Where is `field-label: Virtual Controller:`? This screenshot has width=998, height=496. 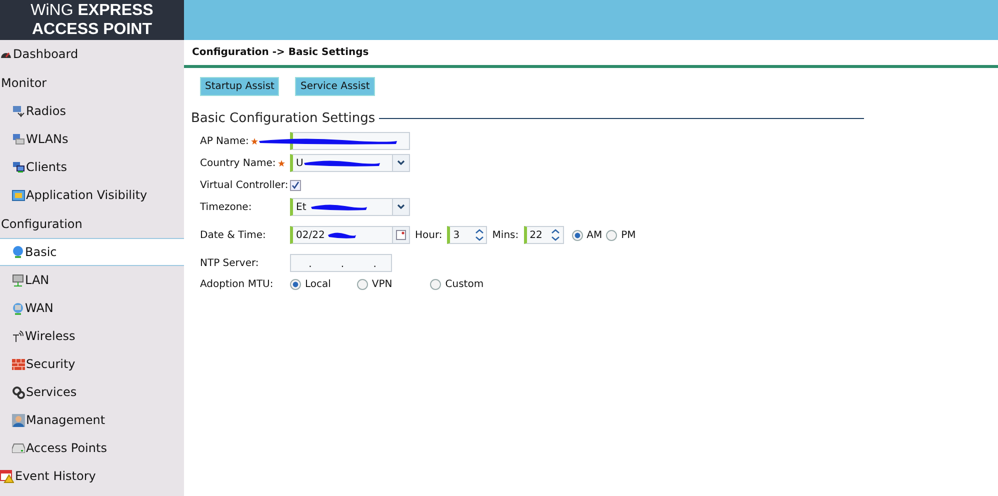
field-label: Virtual Controller: is located at coordinates (245, 185).